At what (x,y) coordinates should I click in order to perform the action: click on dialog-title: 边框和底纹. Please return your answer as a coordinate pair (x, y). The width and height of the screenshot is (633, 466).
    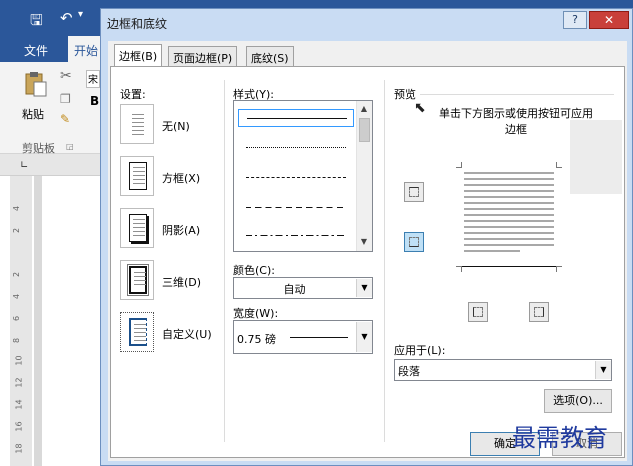
    Looking at the image, I should click on (137, 24).